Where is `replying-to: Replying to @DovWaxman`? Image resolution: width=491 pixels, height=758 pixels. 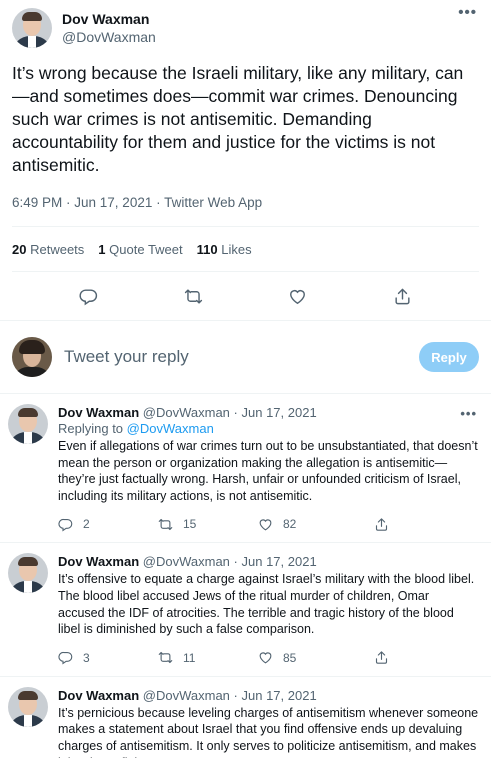 replying-to: Replying to @DovWaxman is located at coordinates (268, 429).